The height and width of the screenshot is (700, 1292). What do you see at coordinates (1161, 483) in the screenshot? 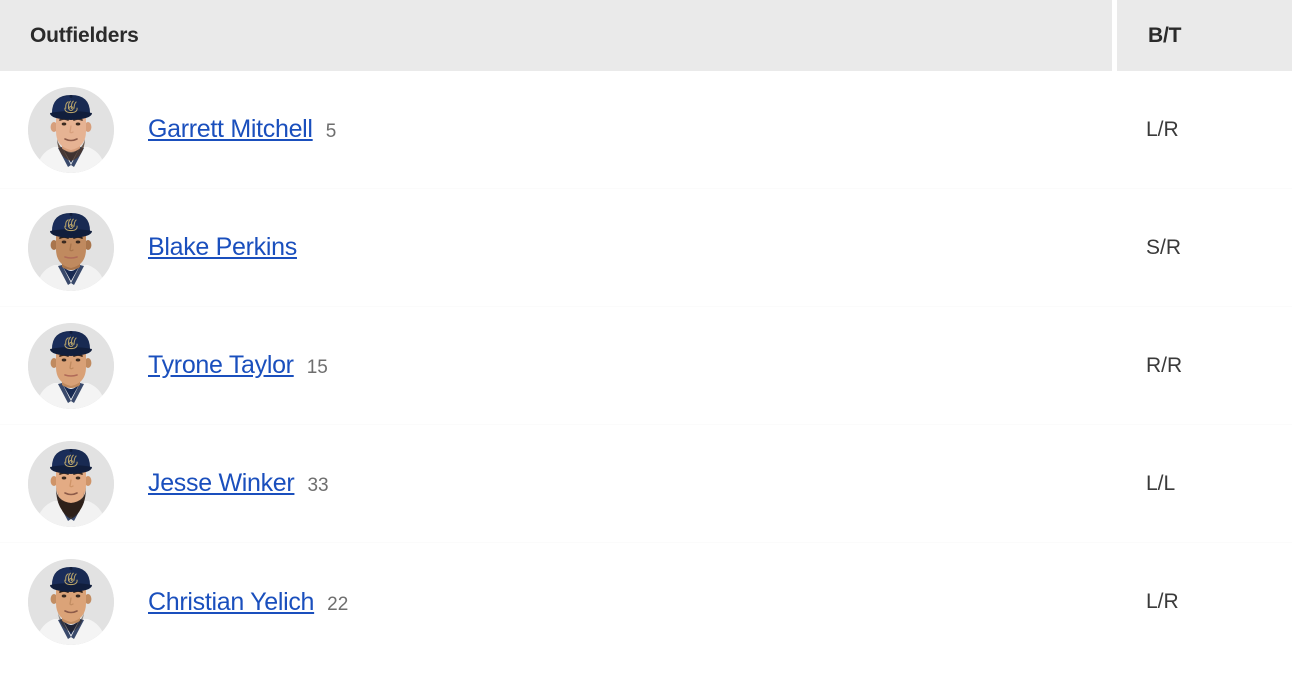
I see `player-bat-throw: L/L` at bounding box center [1161, 483].